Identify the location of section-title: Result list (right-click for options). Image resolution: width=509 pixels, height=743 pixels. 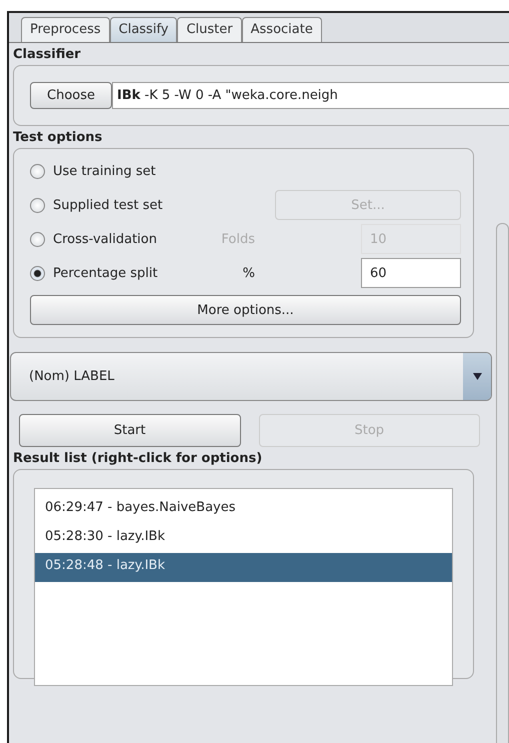
(138, 459).